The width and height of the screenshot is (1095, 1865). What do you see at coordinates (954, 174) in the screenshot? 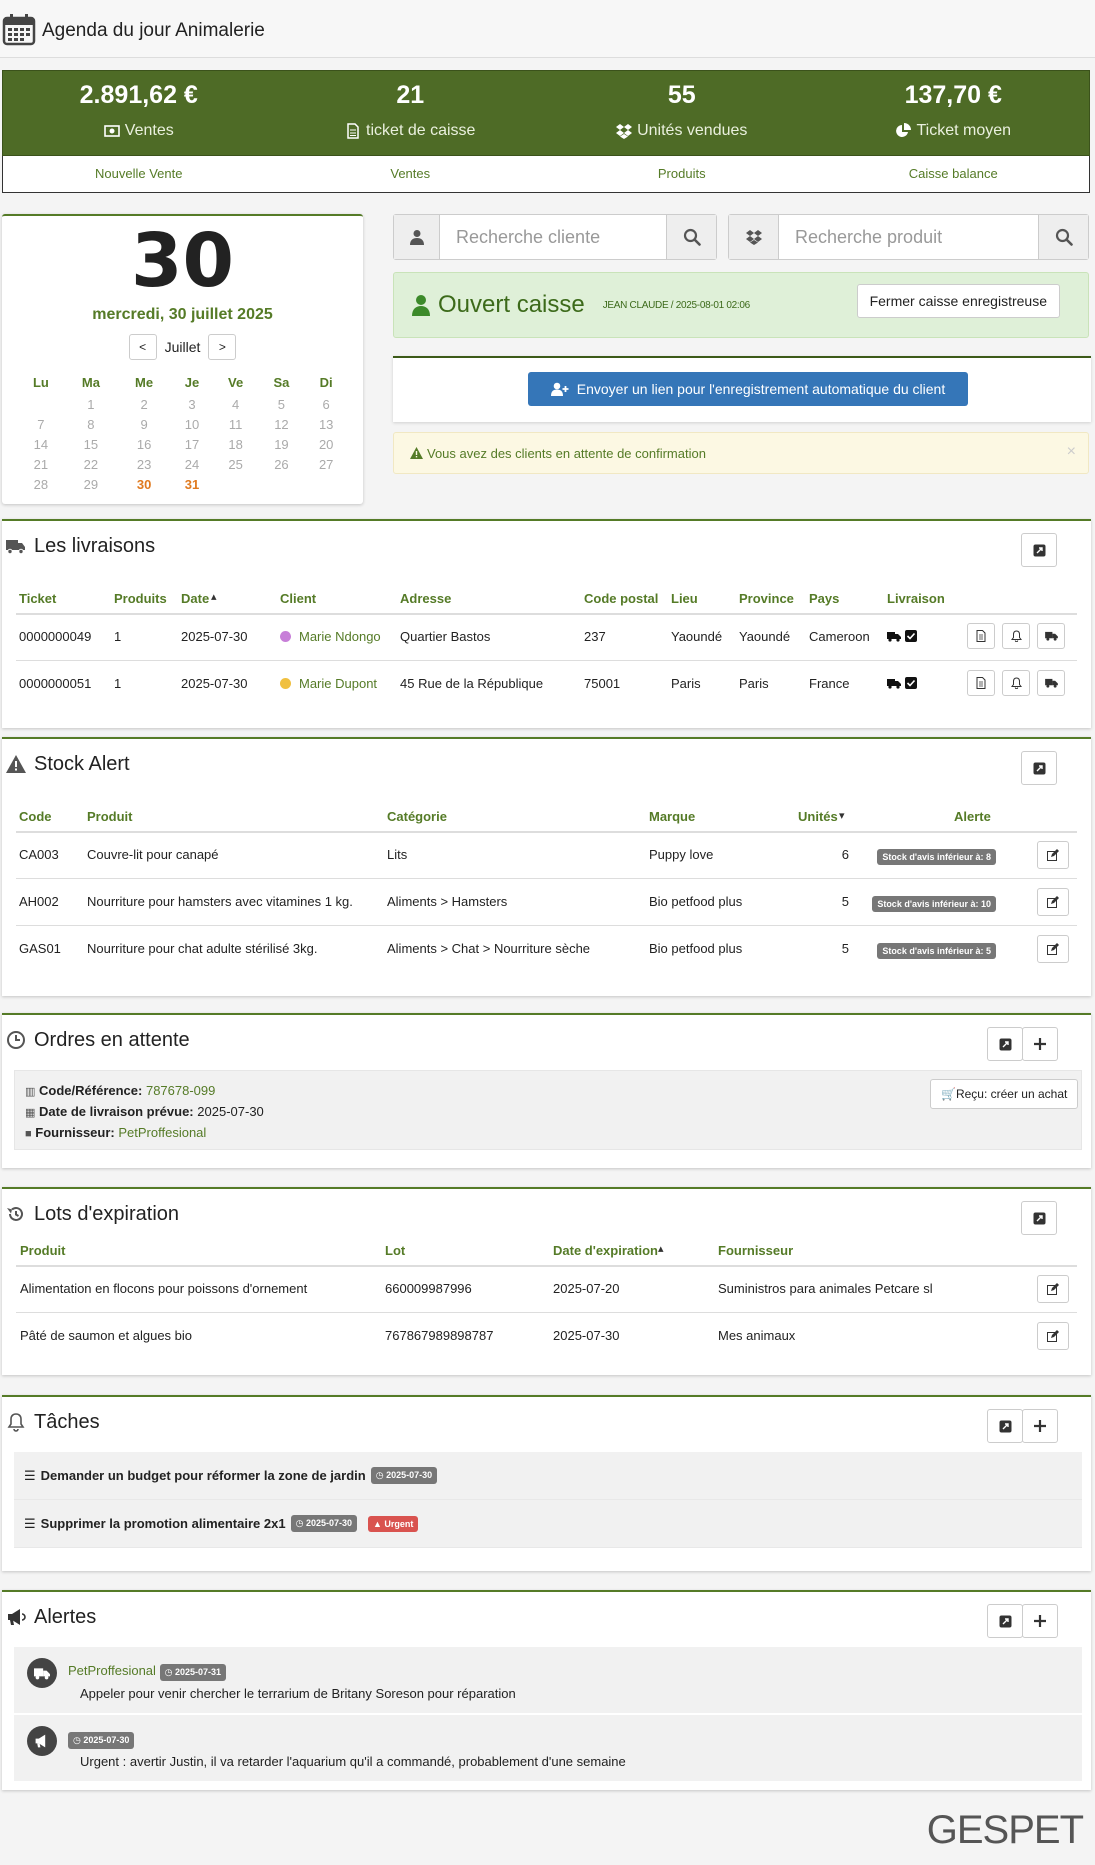
I see `link-cash-balance: Caisse balance` at bounding box center [954, 174].